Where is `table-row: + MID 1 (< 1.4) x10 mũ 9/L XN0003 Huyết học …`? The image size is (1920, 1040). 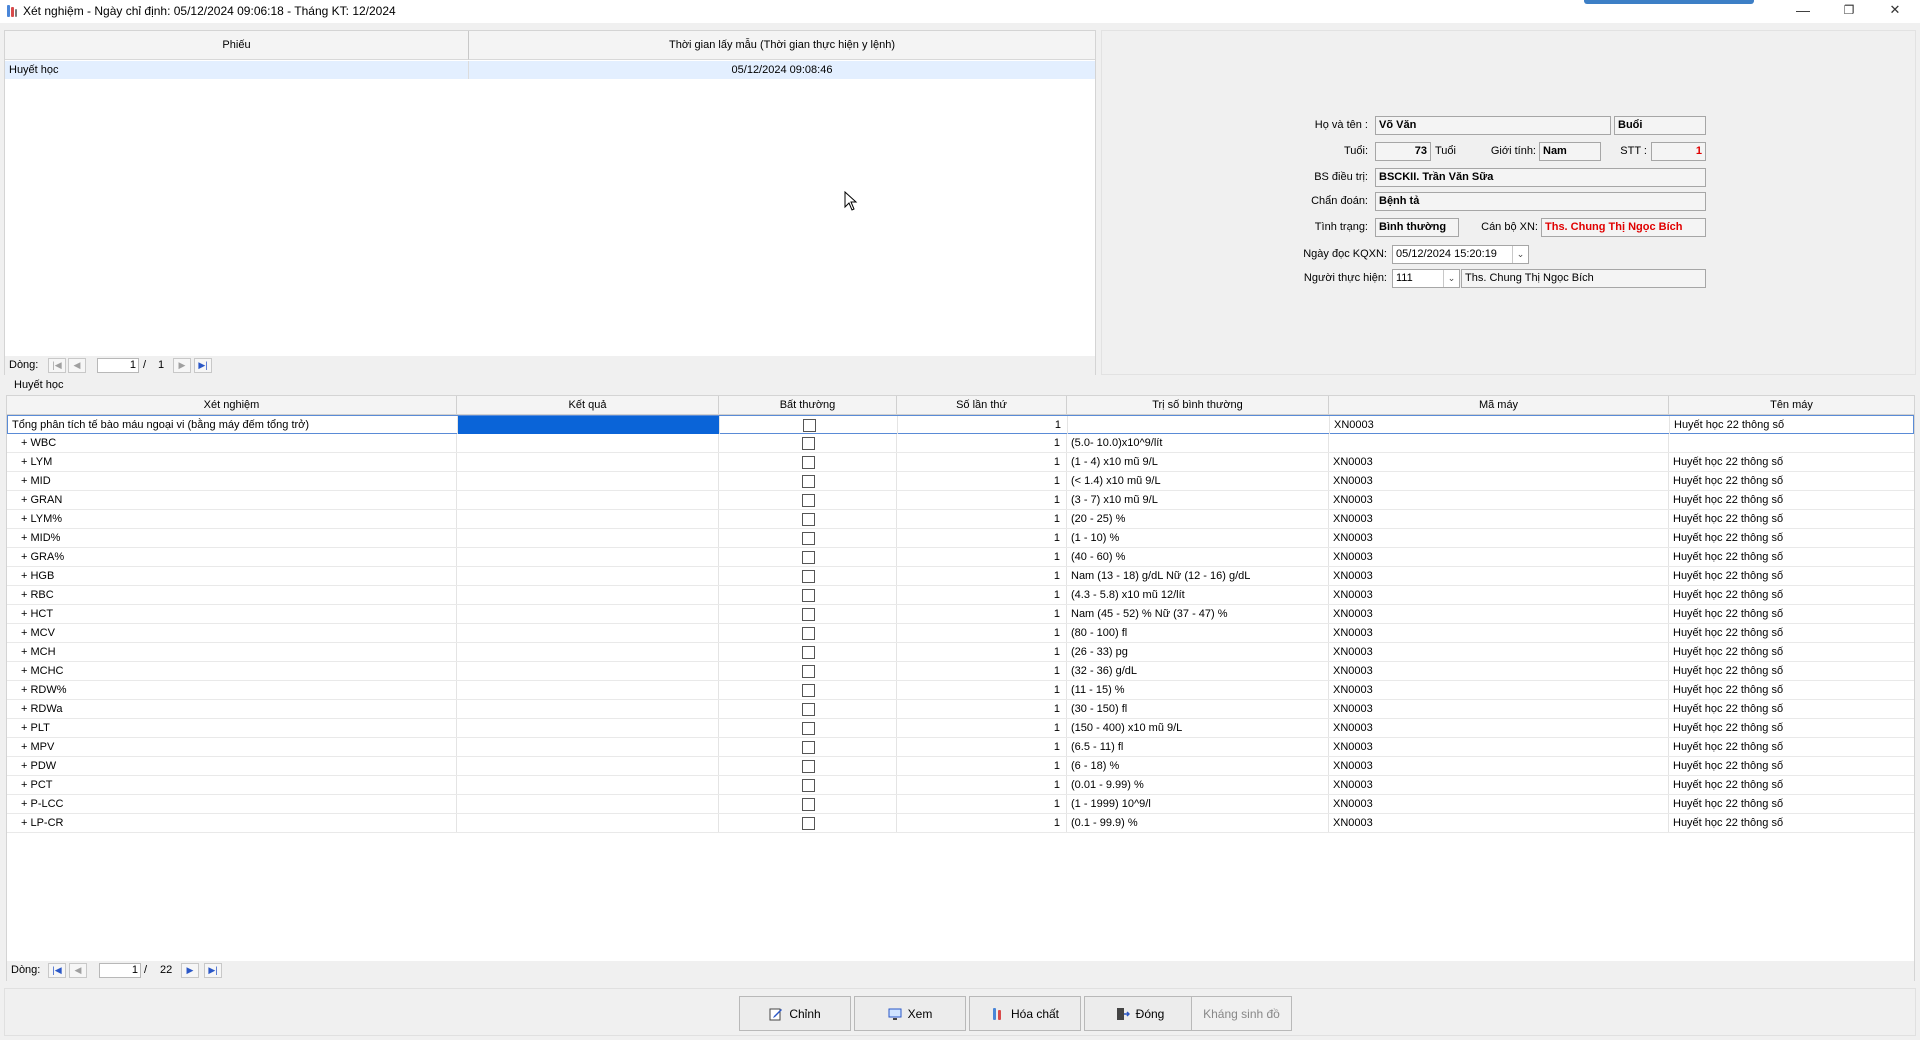 table-row: + MID 1 (< 1.4) x10 mũ 9/L XN0003 Huyết học … is located at coordinates (960, 481).